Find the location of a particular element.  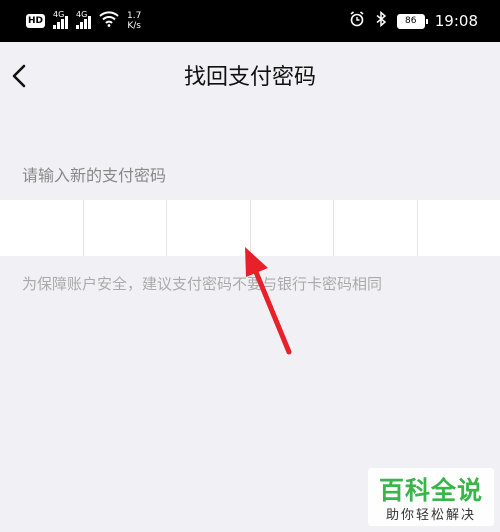

bluetooth-icon is located at coordinates (381, 20).